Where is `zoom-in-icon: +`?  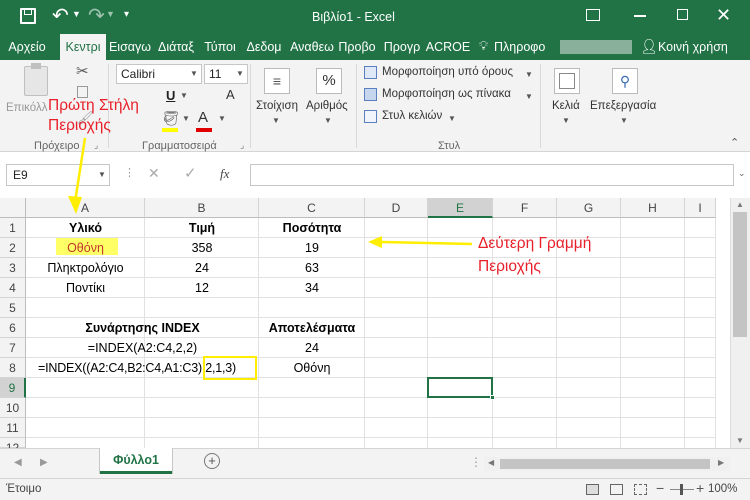
zoom-in-icon: + is located at coordinates (700, 488).